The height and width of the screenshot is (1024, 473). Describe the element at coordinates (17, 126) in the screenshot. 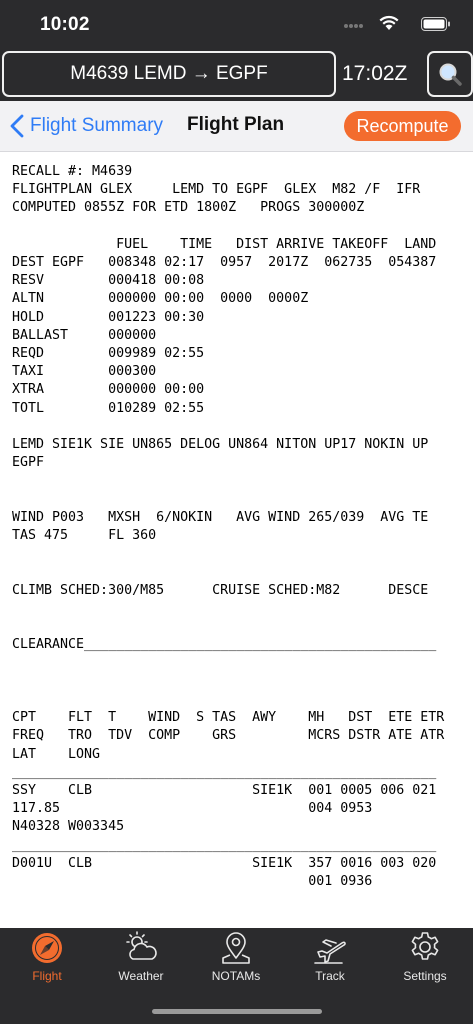

I see `chevron-left-icon` at that location.